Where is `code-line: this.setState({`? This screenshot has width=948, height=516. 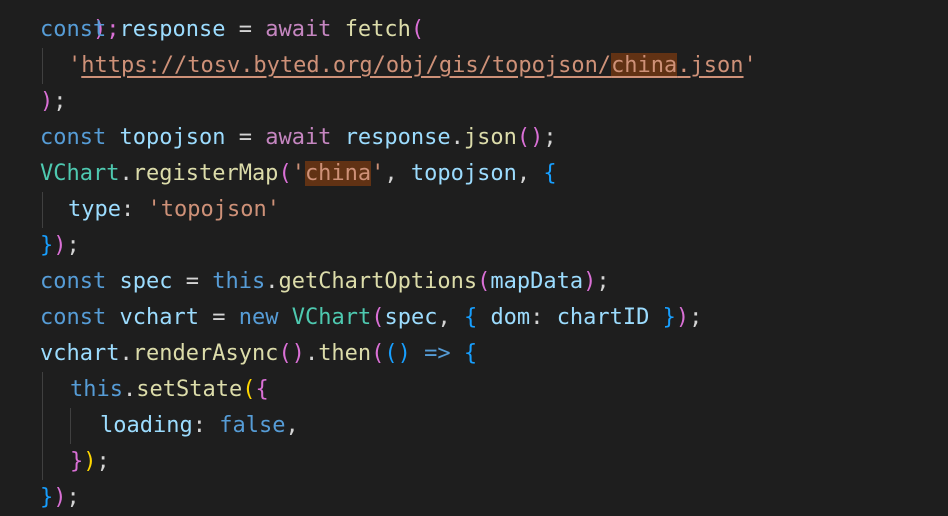
code-line: this.setState({ is located at coordinates (169, 390).